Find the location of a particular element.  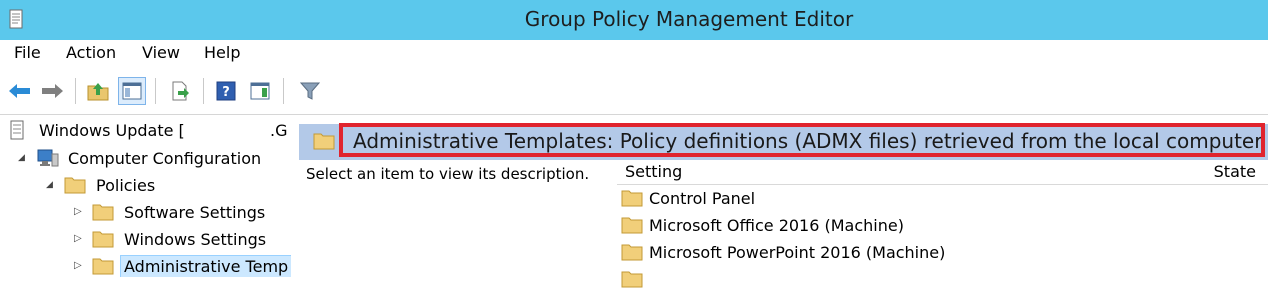

filter-icon is located at coordinates (310, 91).